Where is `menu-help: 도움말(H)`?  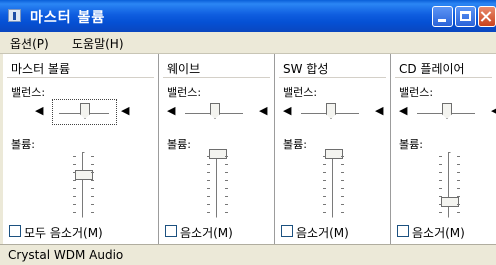 menu-help: 도움말(H) is located at coordinates (98, 43).